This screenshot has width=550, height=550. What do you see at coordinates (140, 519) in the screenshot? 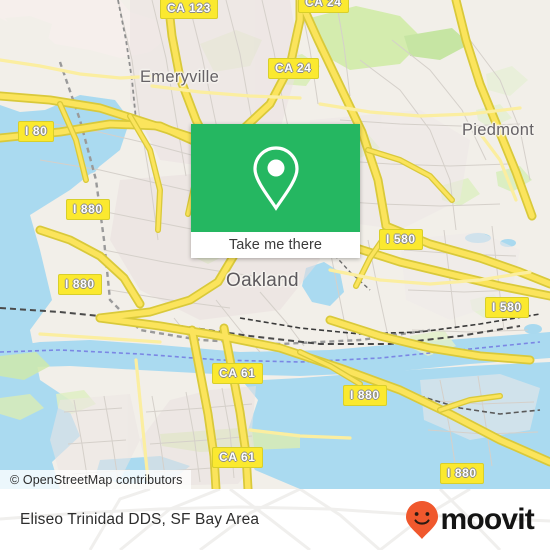
I see `page-title: Eliseo Trinidad DDS, SF Bay Area` at bounding box center [140, 519].